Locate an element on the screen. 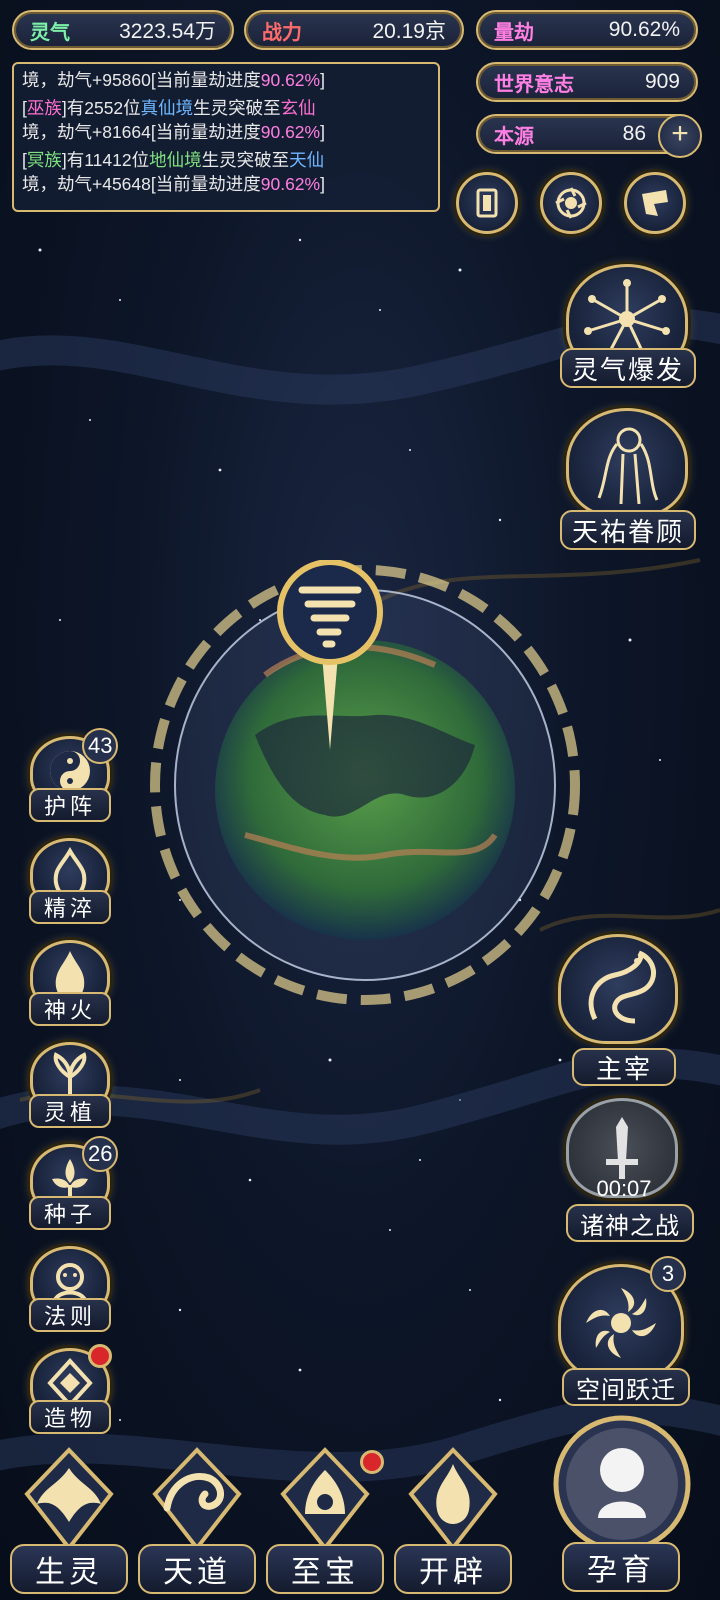  log-text: ]有2552位 is located at coordinates (101, 108).